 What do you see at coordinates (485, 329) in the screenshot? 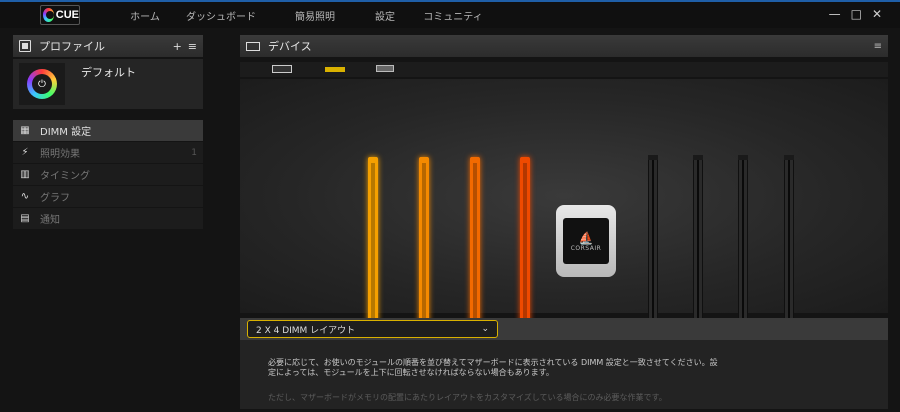
I see `chevron-down-icon: ⌄` at bounding box center [485, 329].